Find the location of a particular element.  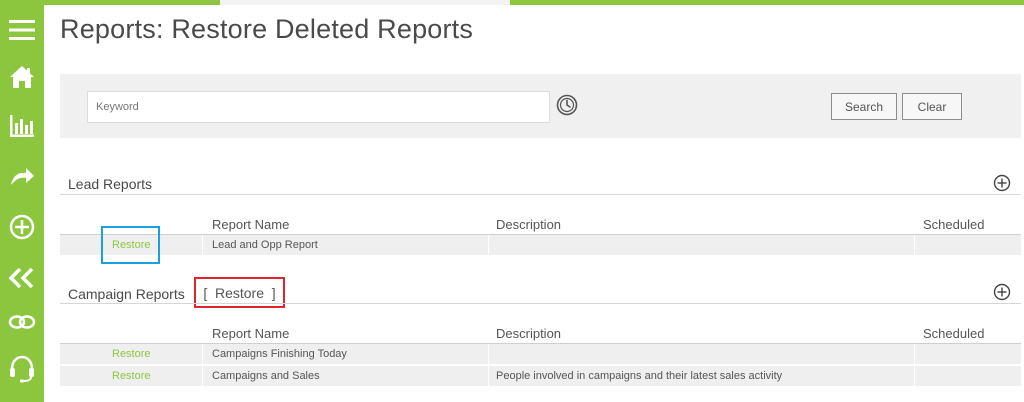

linked-rings-icon is located at coordinates (22, 322).